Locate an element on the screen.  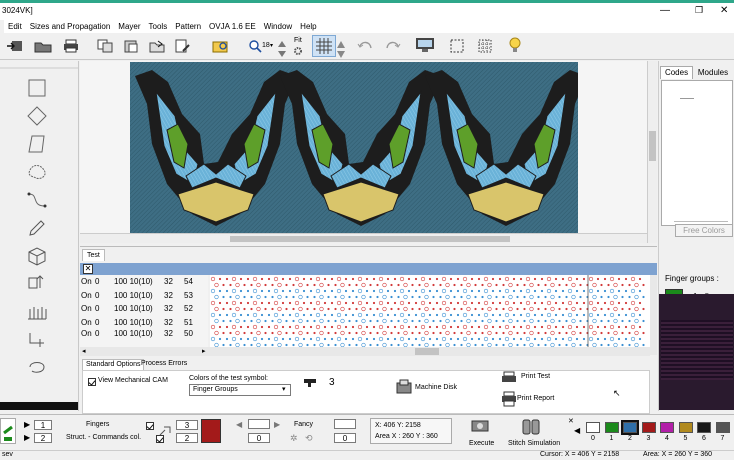
execute-icon is located at coordinates (481, 426).